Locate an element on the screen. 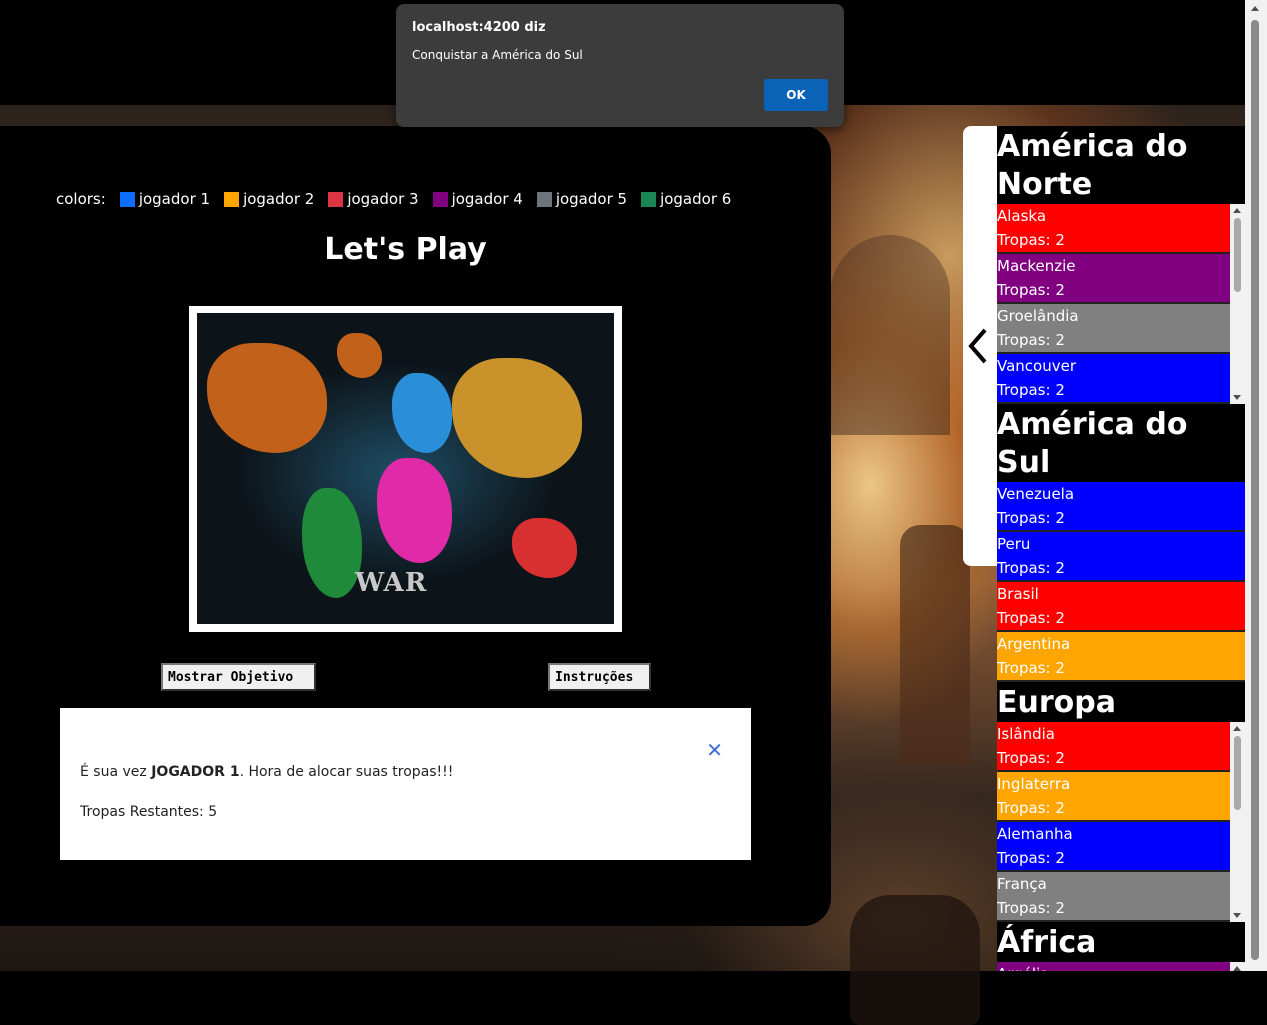 The height and width of the screenshot is (1025, 1267). turn-suffix: . Hora de alocar suas tropas!!! is located at coordinates (346, 772).